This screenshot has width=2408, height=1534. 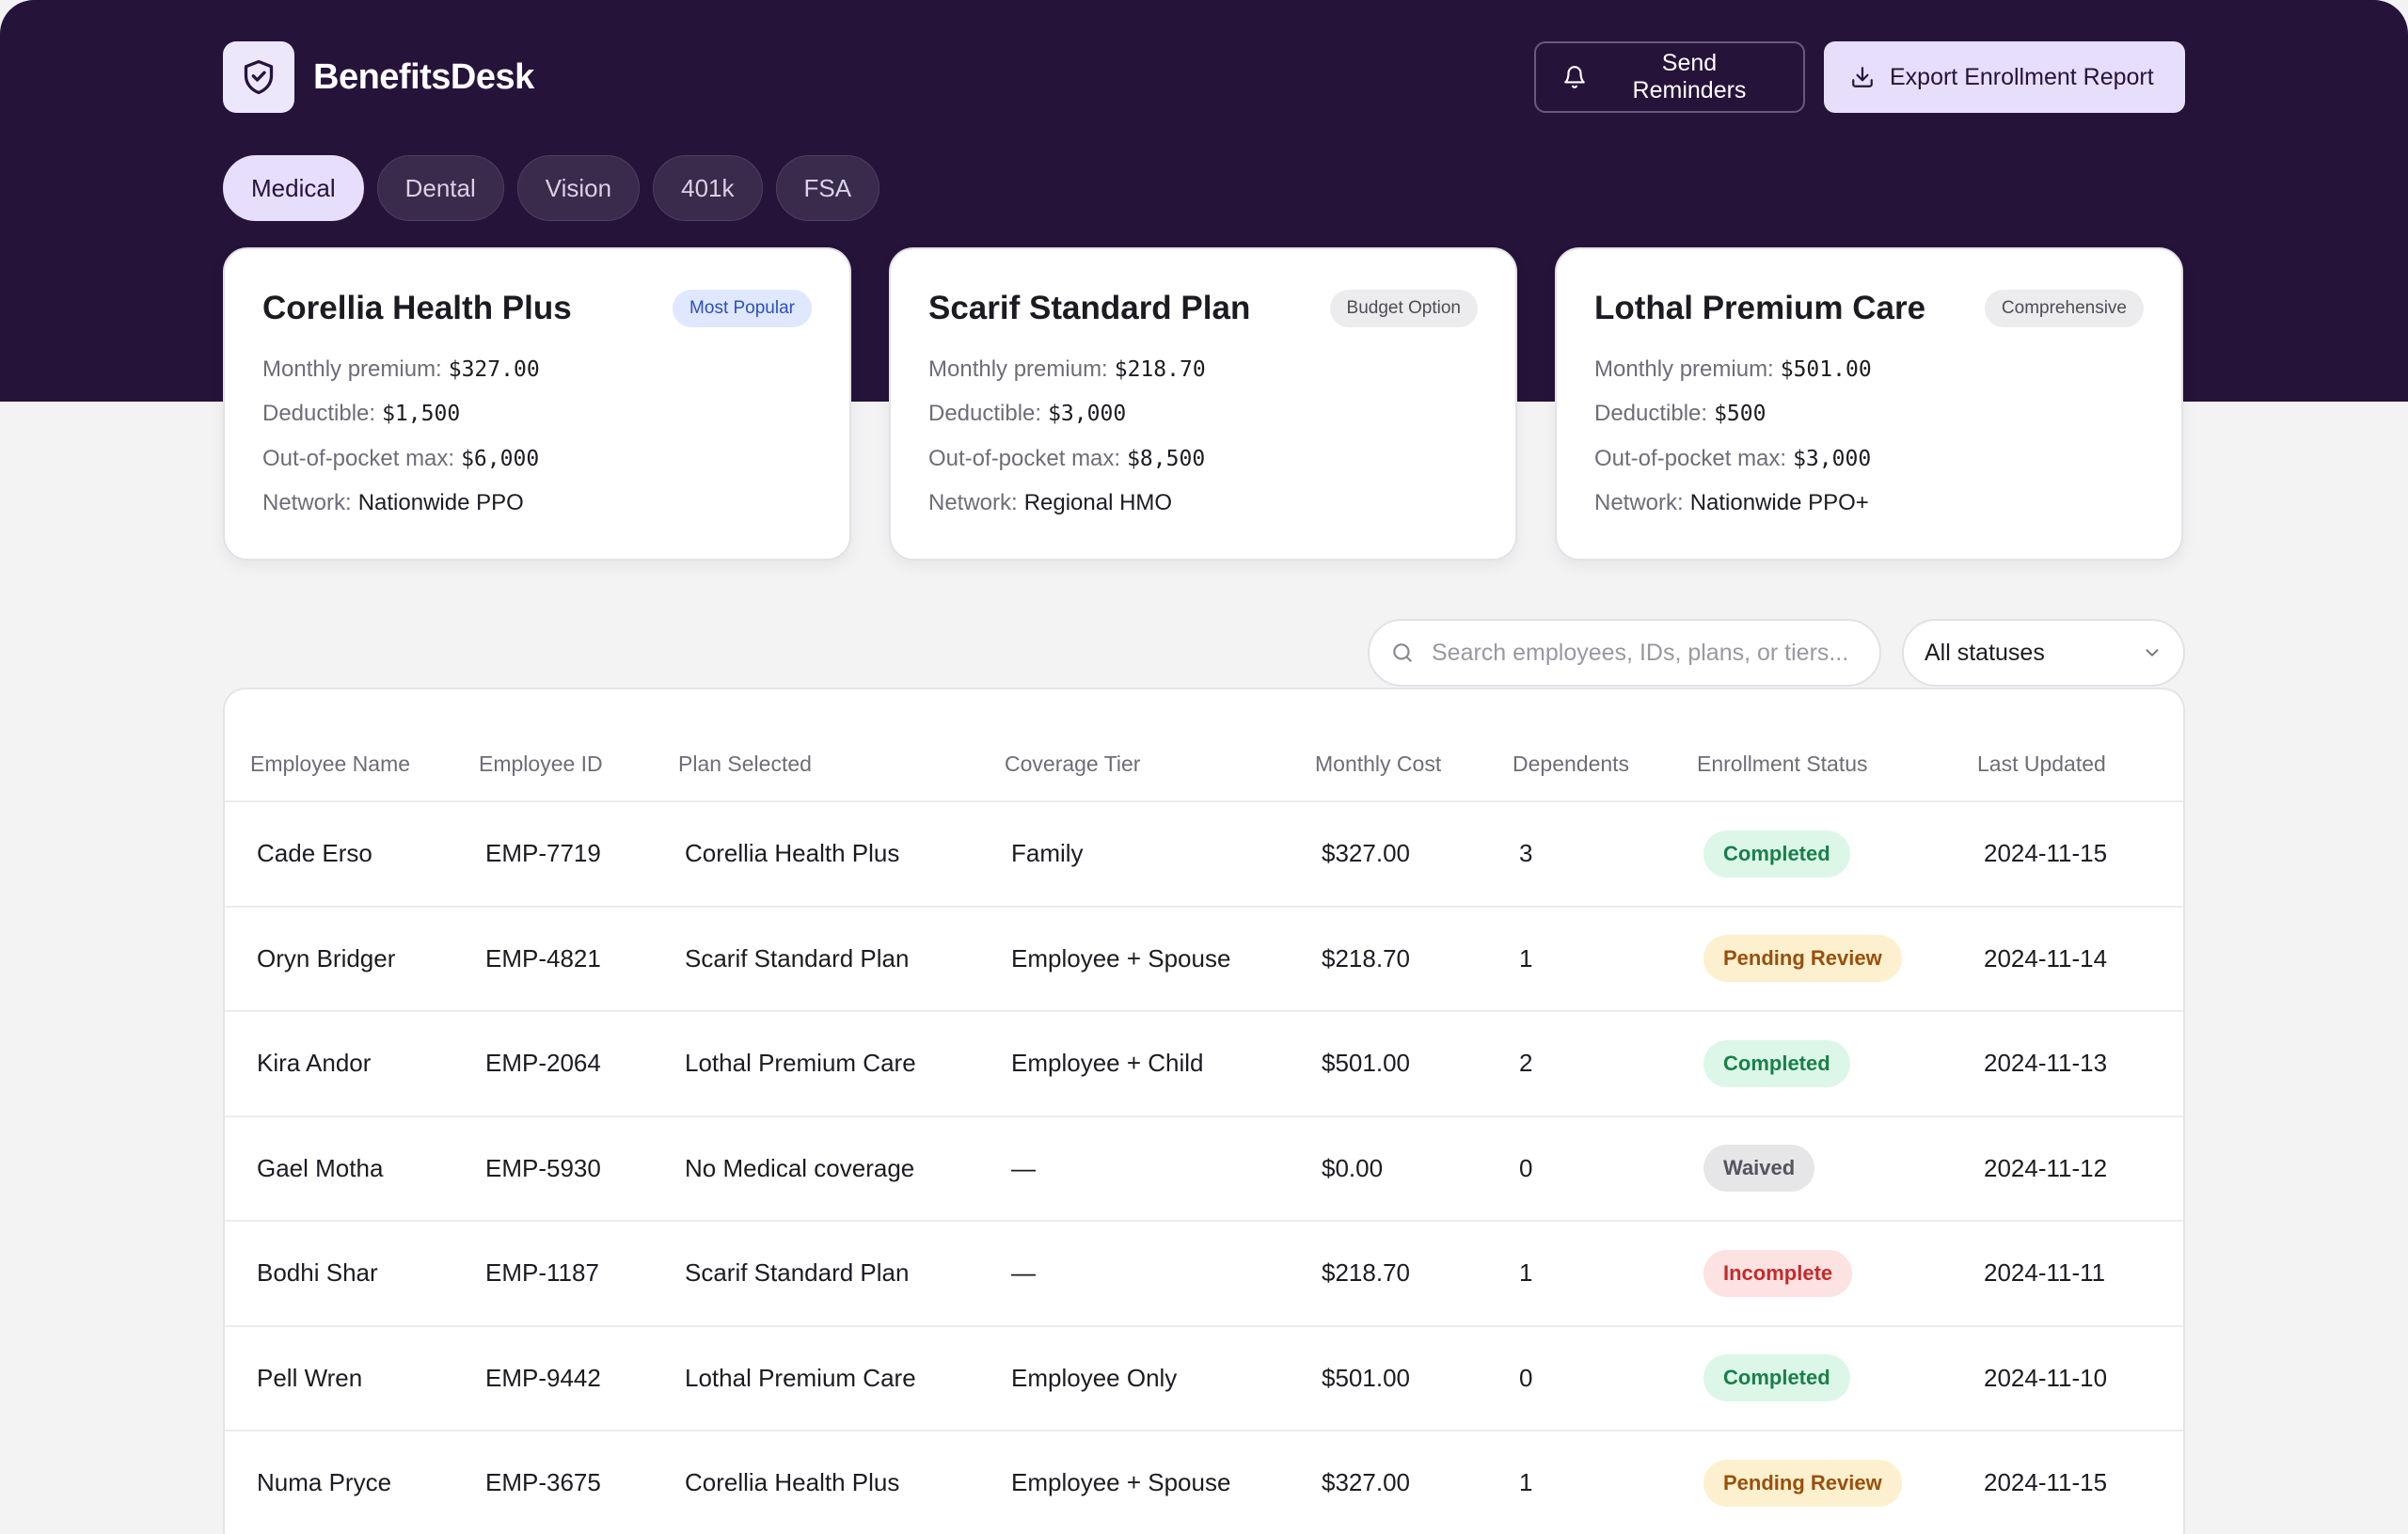 What do you see at coordinates (2080, 1378) in the screenshot?
I see `last-updated: 2024-11-10` at bounding box center [2080, 1378].